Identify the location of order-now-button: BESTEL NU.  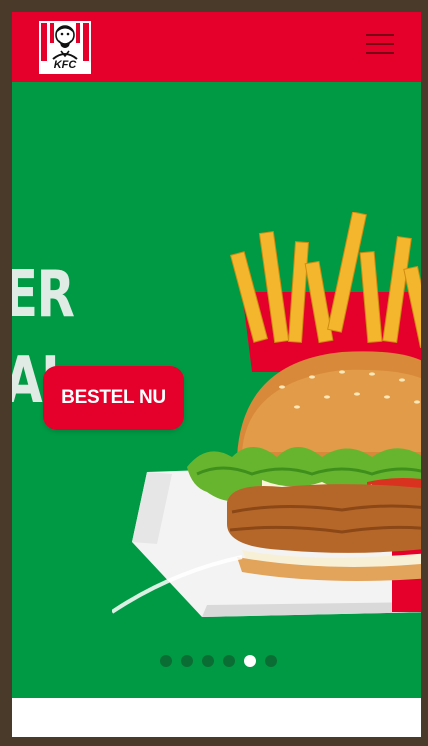
(113, 398).